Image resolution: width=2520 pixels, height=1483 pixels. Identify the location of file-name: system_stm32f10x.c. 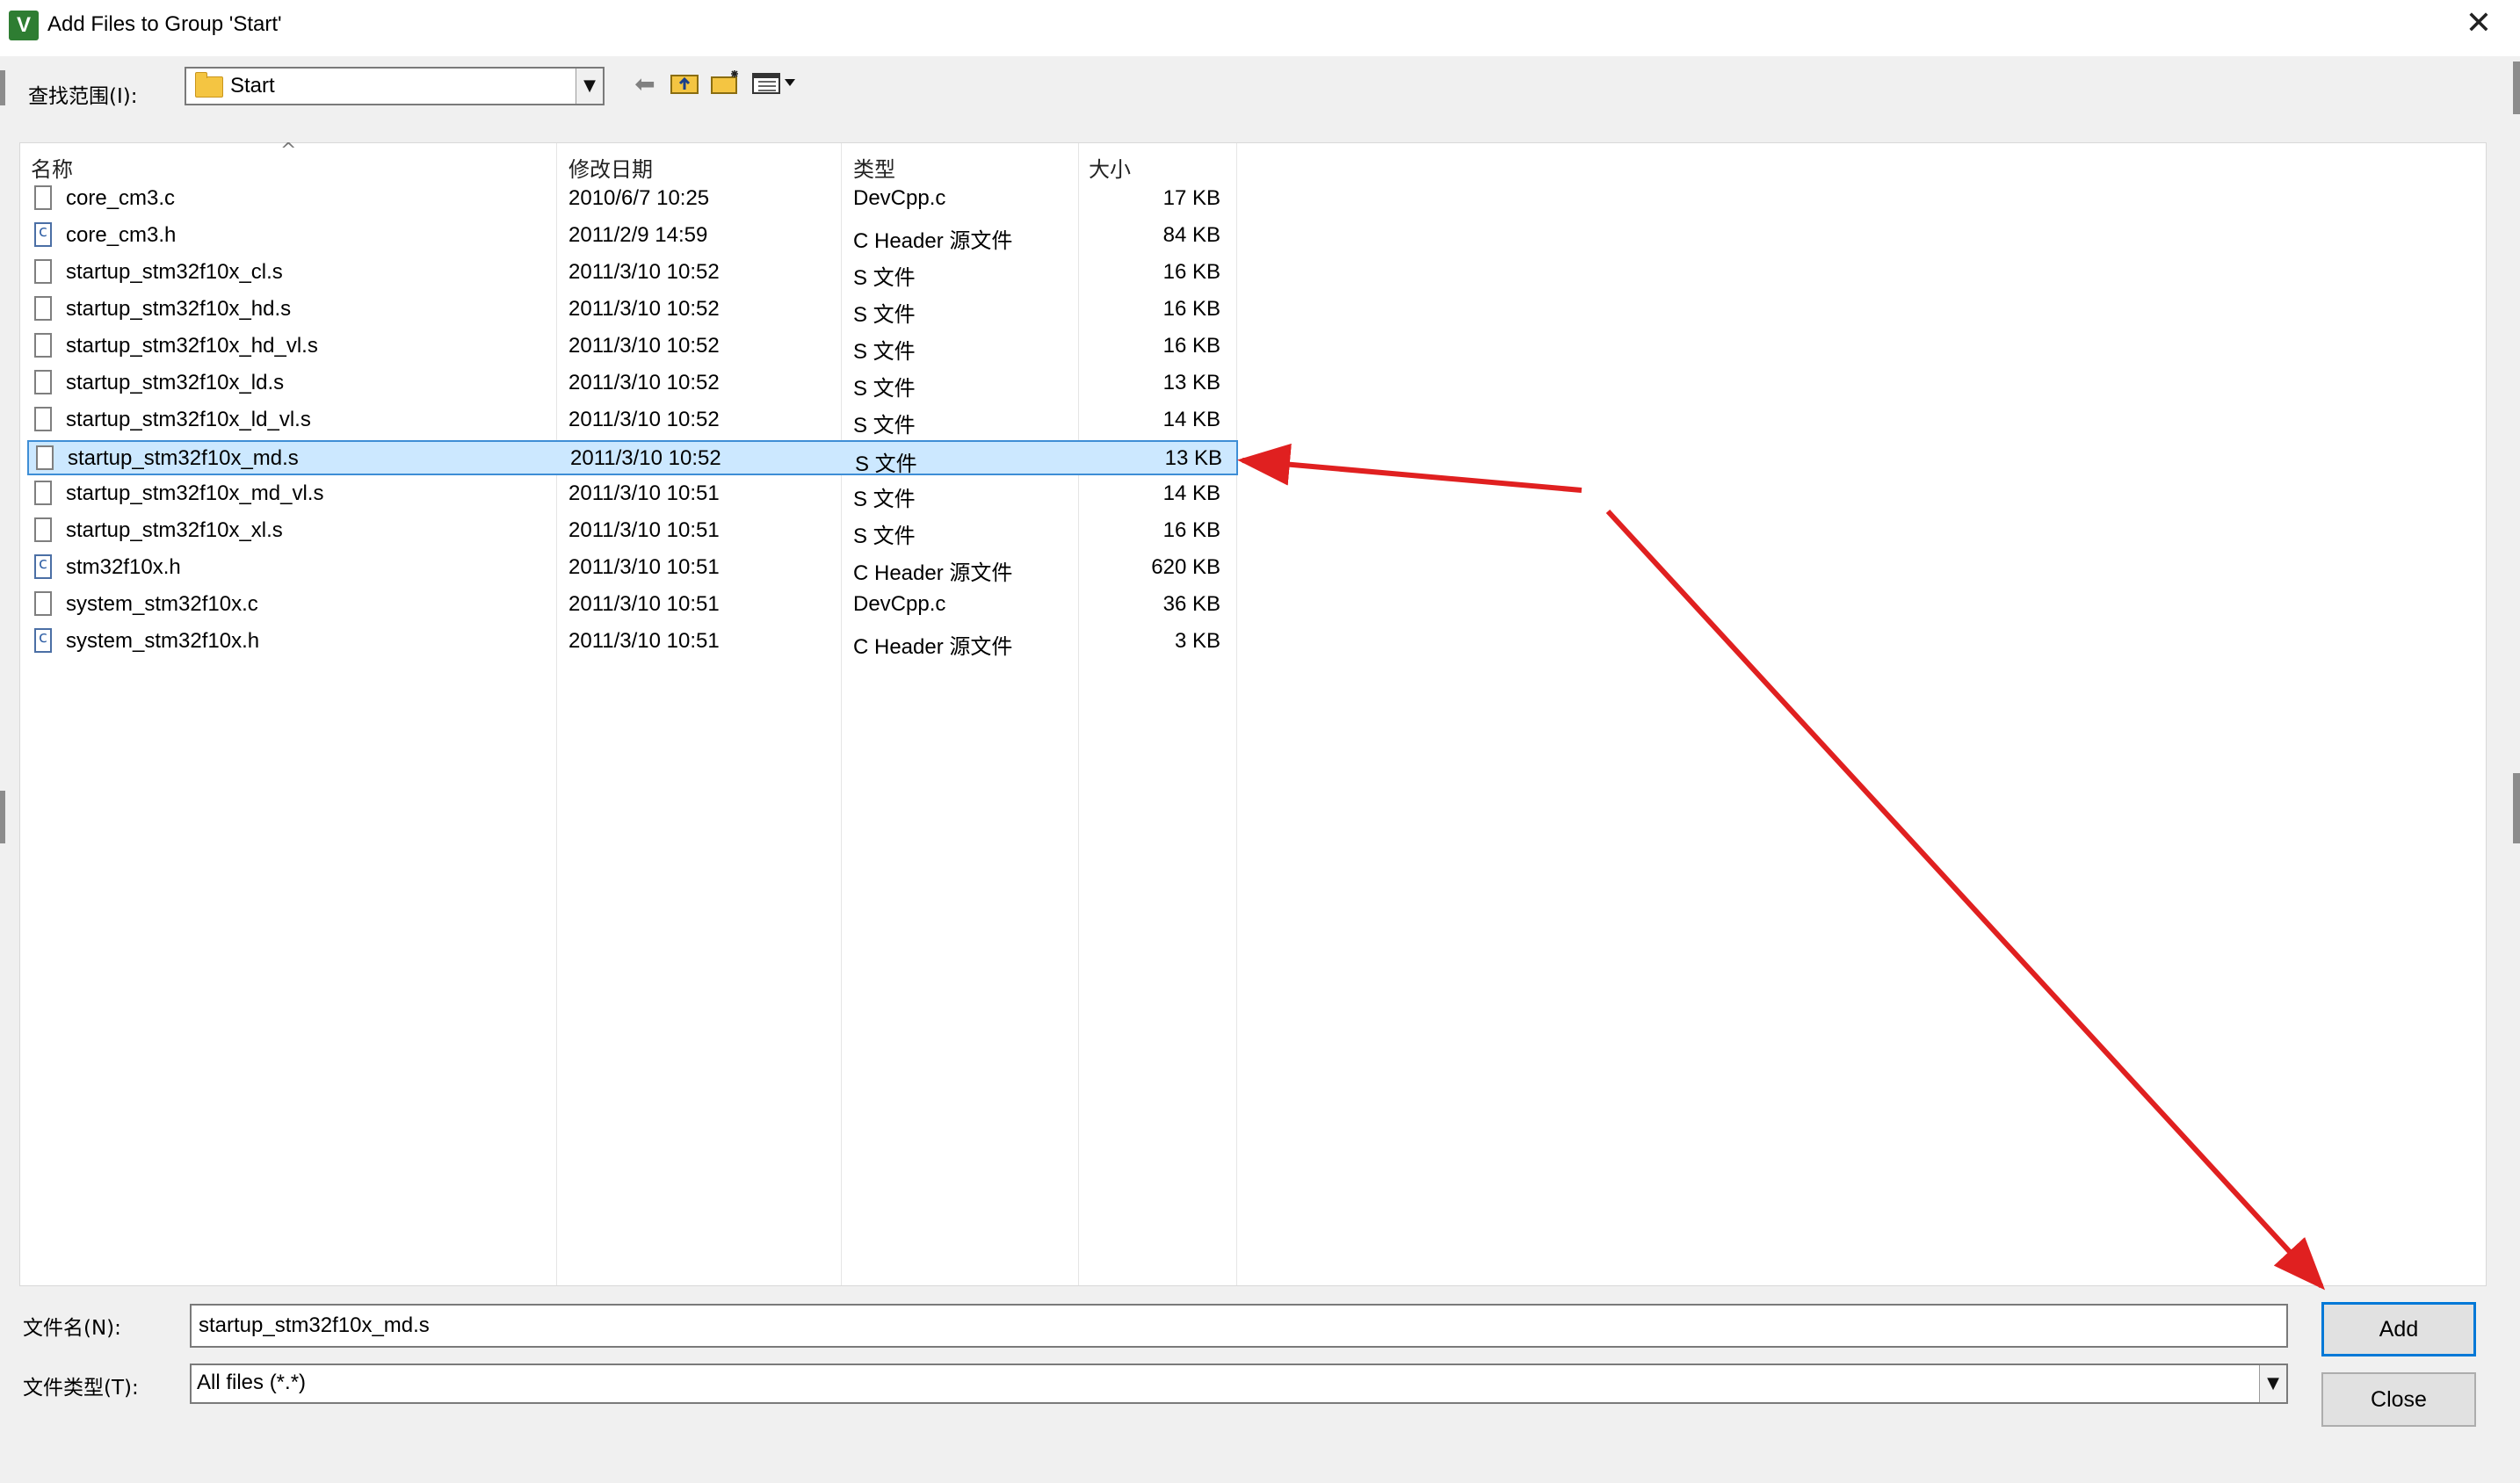
(162, 604).